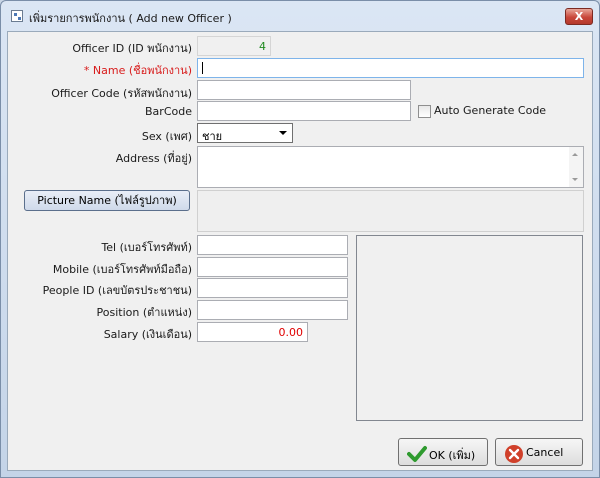 The height and width of the screenshot is (478, 600). What do you see at coordinates (469, 328) in the screenshot?
I see `photo-preview` at bounding box center [469, 328].